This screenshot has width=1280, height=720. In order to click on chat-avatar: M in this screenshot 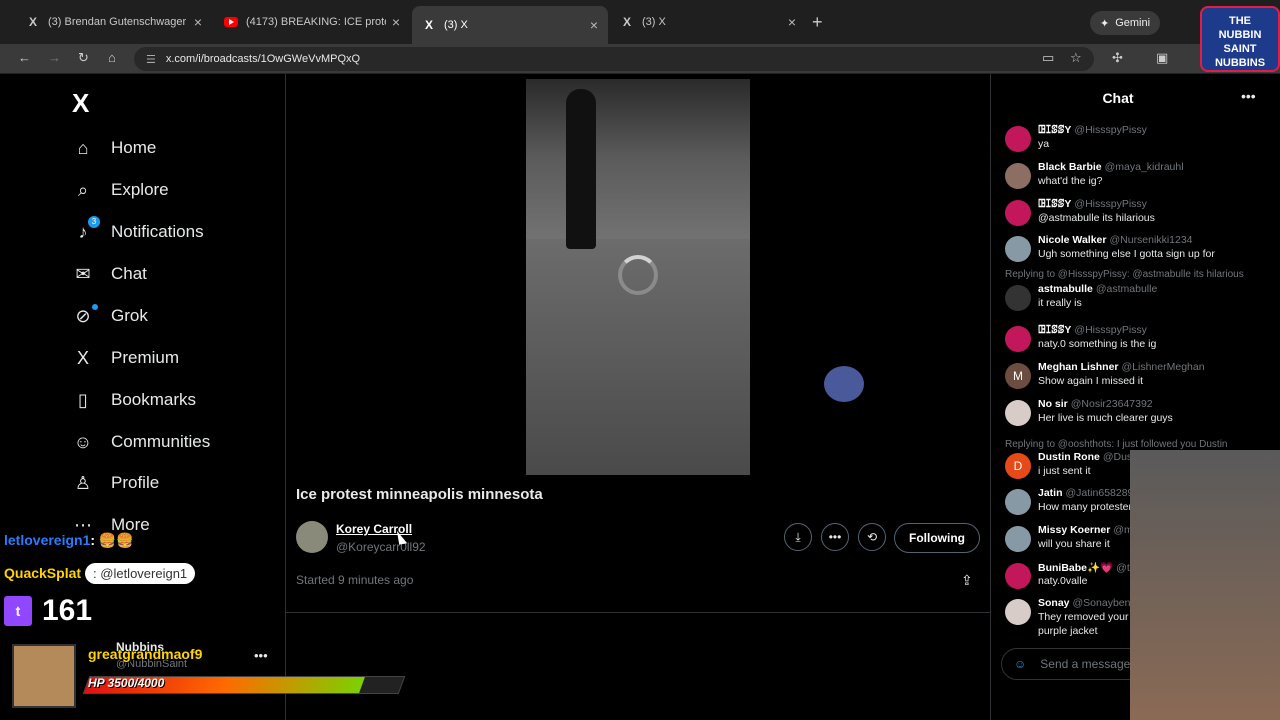, I will do `click(1018, 376)`.